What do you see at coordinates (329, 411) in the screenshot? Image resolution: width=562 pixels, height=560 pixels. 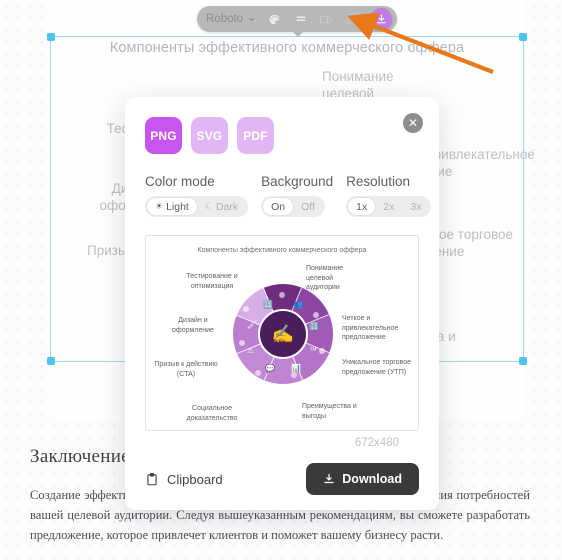 I see `preview-label-benefits: Преимущества и выгоды` at bounding box center [329, 411].